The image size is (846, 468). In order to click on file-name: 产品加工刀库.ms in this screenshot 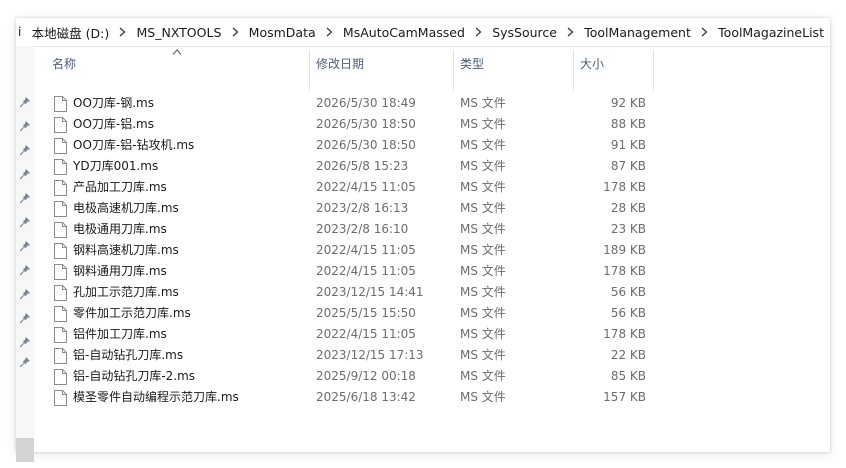, I will do `click(120, 187)`.